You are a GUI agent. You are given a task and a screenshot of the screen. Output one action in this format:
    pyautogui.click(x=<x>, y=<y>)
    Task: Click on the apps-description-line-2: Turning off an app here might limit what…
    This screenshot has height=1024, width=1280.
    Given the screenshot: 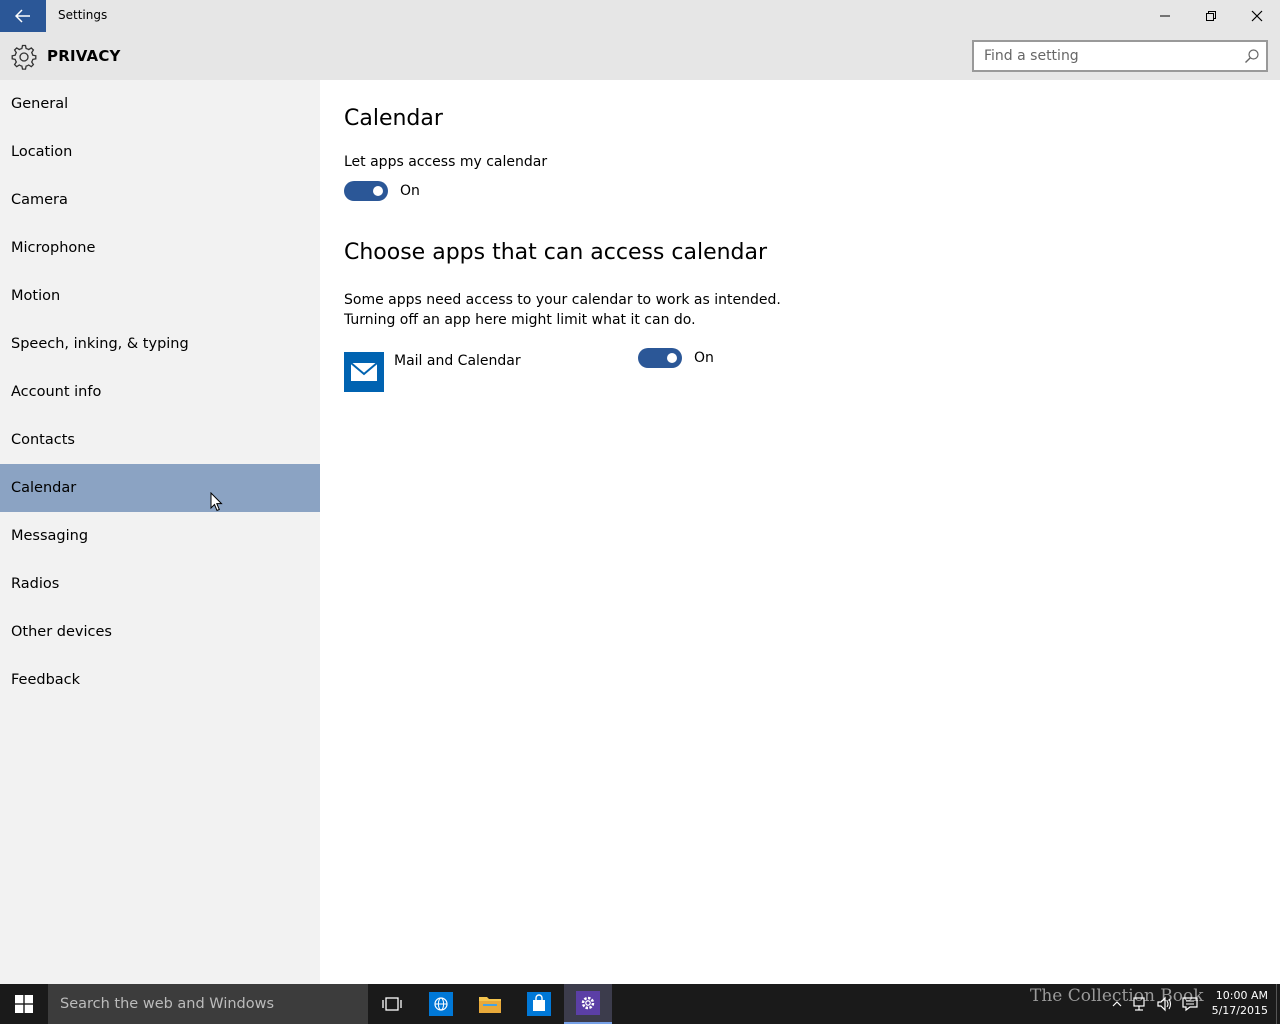 What is the action you would take?
    pyautogui.click(x=520, y=320)
    